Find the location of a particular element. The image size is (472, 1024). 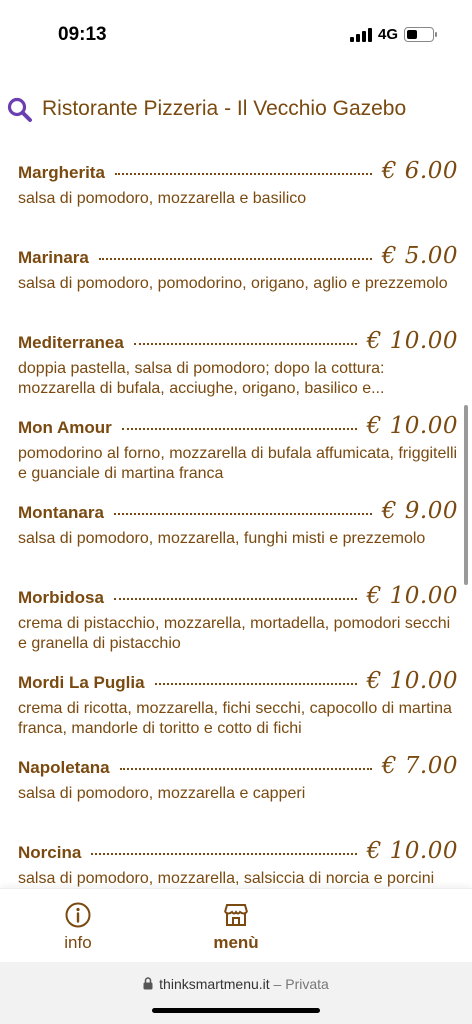

item-name: Morbidosa is located at coordinates (61, 597).